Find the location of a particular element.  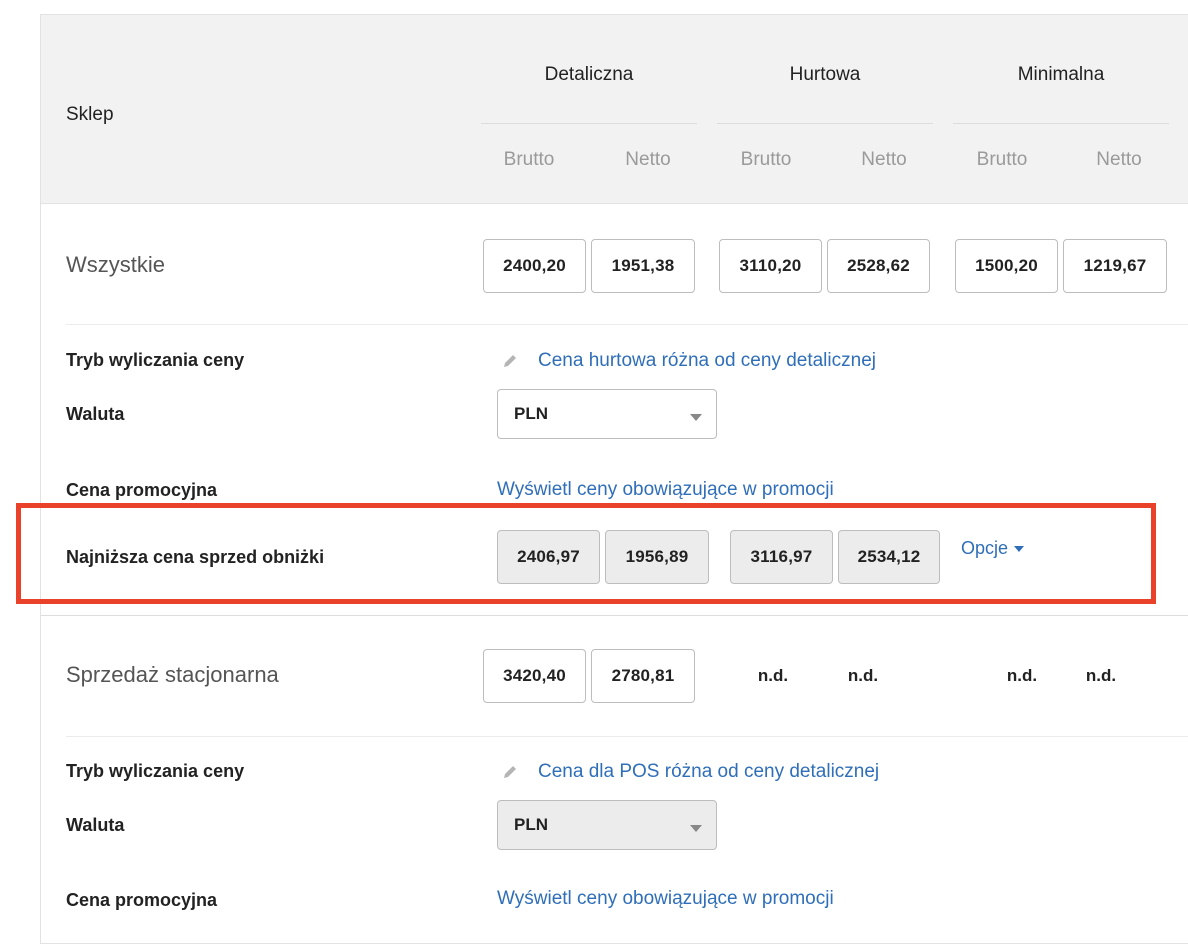

price-input-retail-gross: 2400,20 is located at coordinates (534, 266).